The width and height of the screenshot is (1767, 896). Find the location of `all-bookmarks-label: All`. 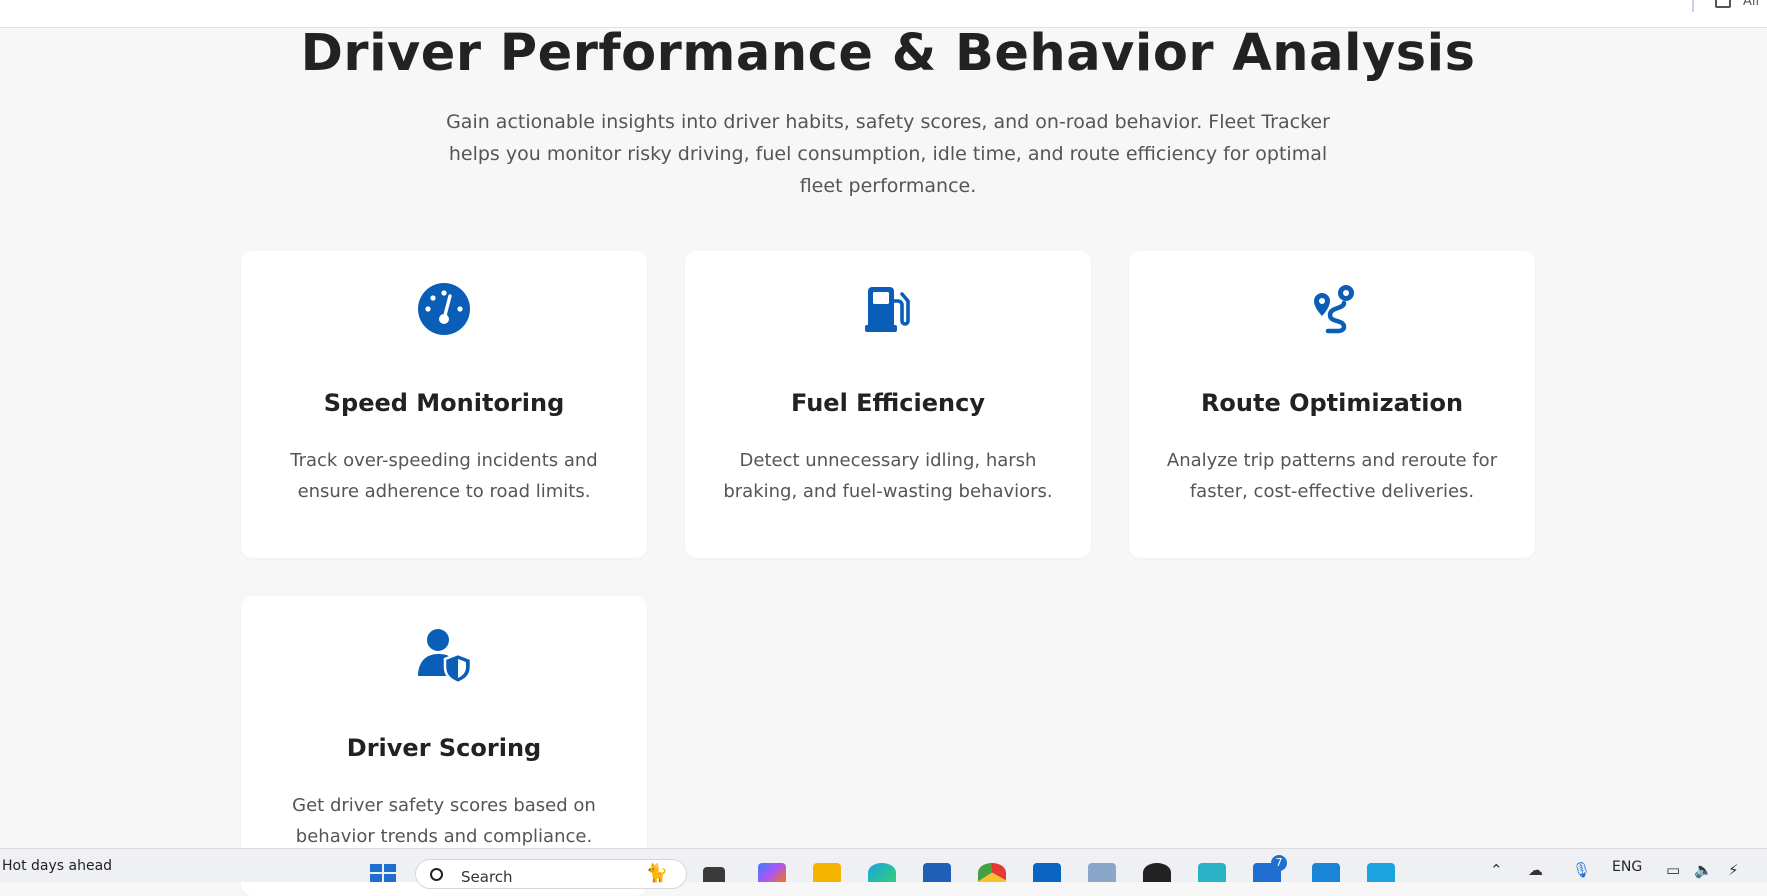

all-bookmarks-label: All is located at coordinates (1751, 4).